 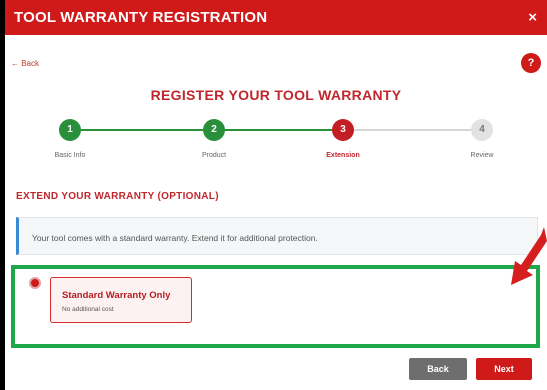 I want to click on step-1-circle: 1, so click(x=70, y=130).